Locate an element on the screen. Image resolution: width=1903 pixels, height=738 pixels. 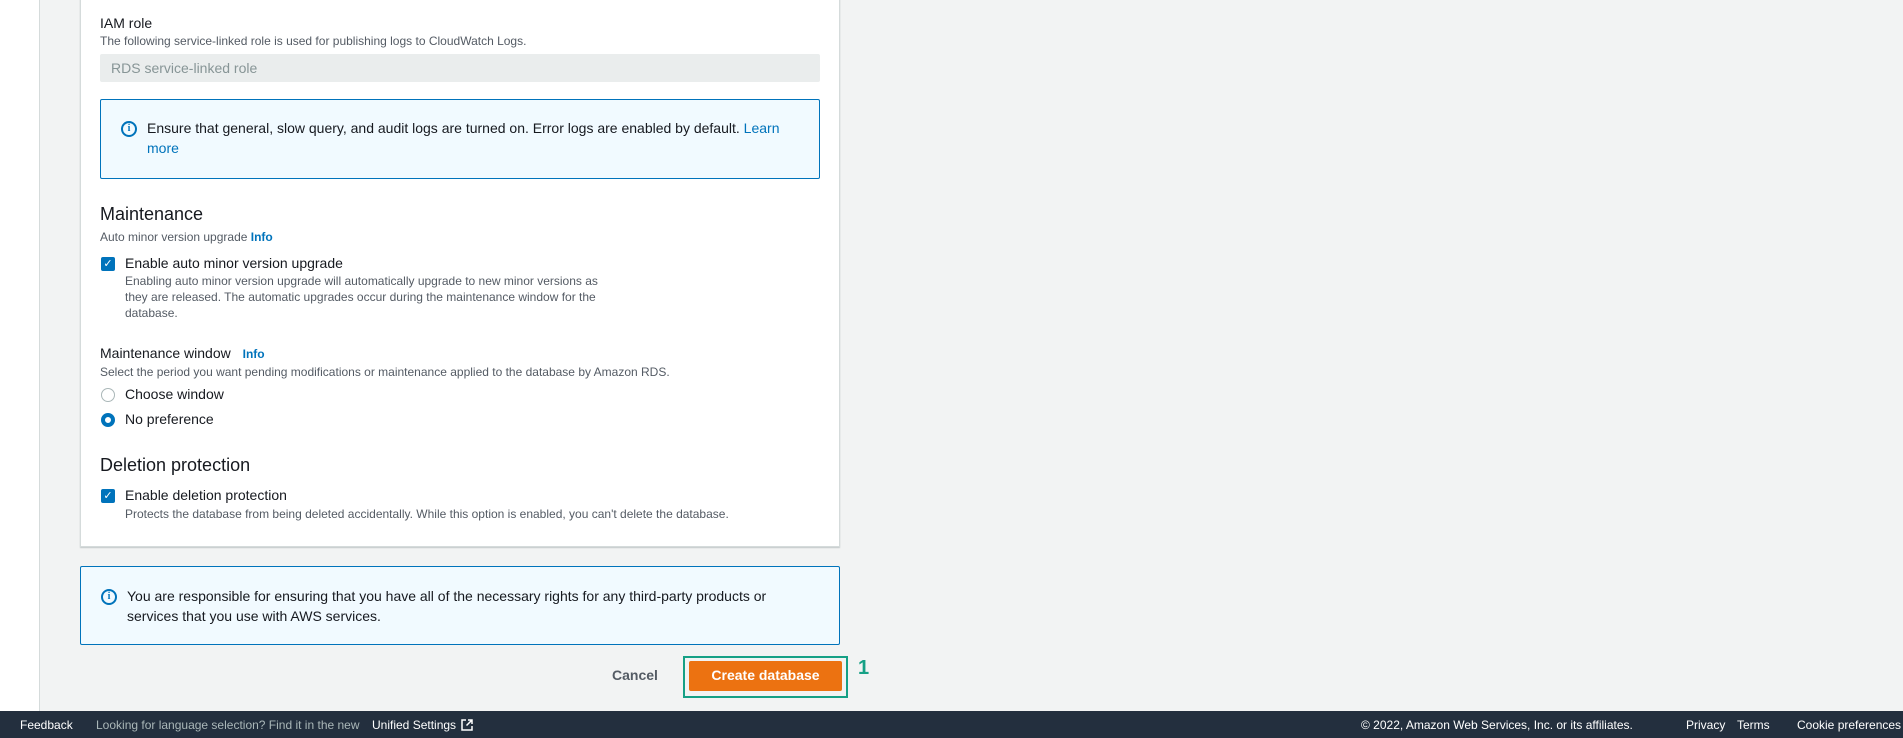
auto-upgrade-checkbox: ✓ is located at coordinates (108, 264).